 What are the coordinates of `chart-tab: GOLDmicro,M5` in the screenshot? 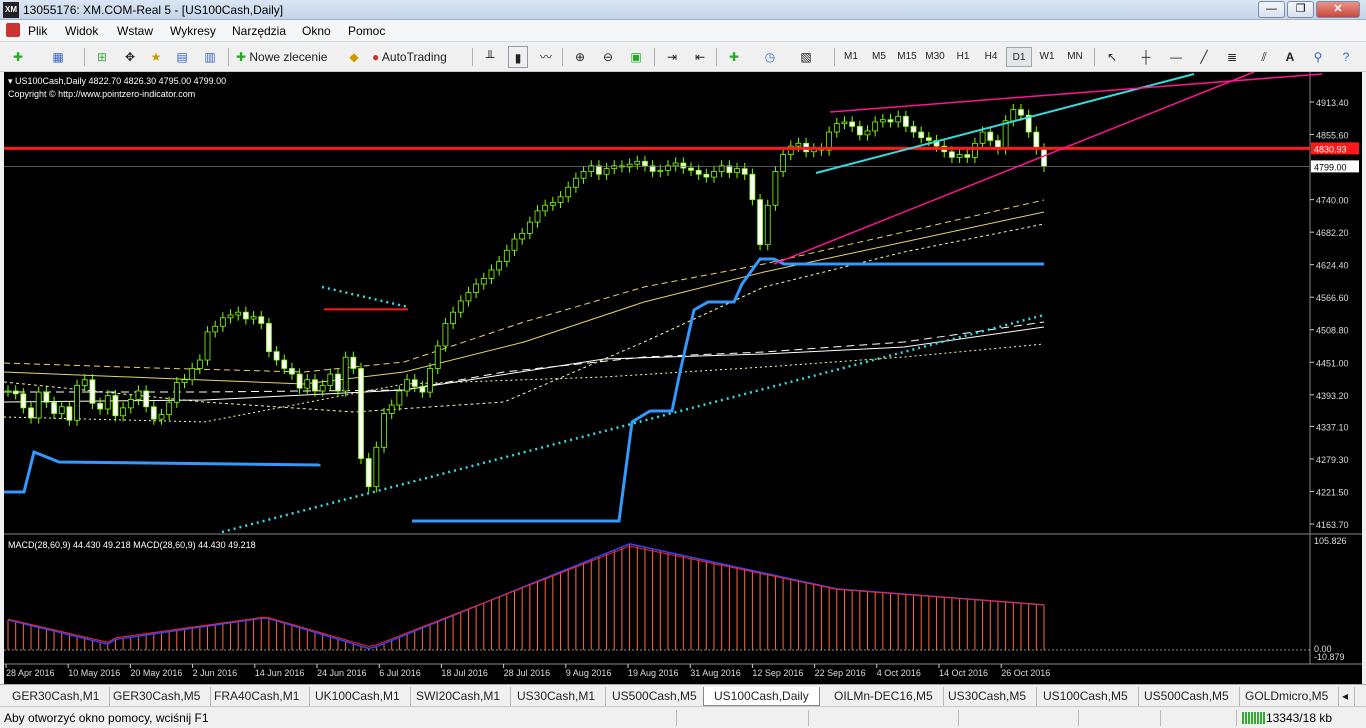 It's located at (1287, 696).